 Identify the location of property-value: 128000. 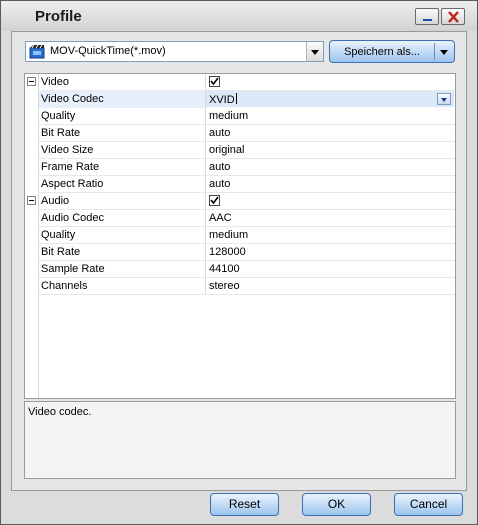
(227, 252).